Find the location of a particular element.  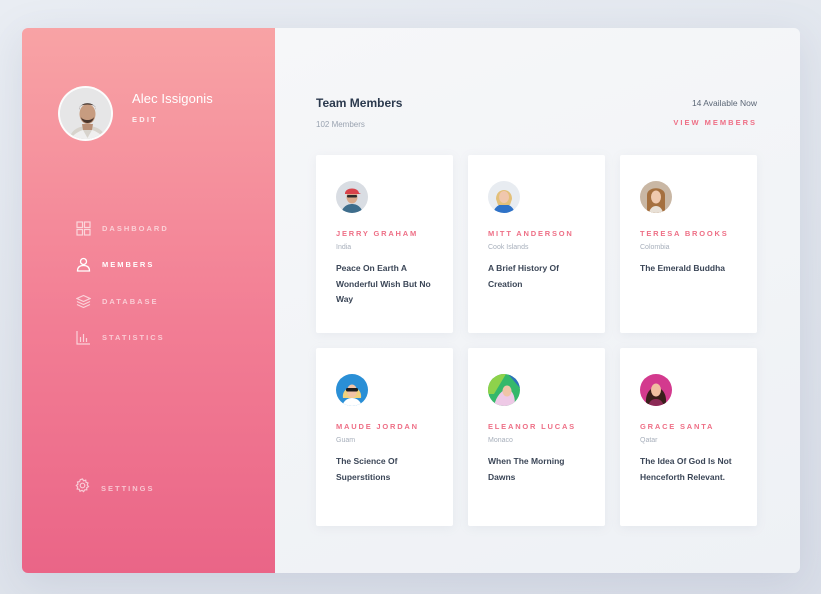

member-name: JERRY GRAHAM is located at coordinates (377, 233).